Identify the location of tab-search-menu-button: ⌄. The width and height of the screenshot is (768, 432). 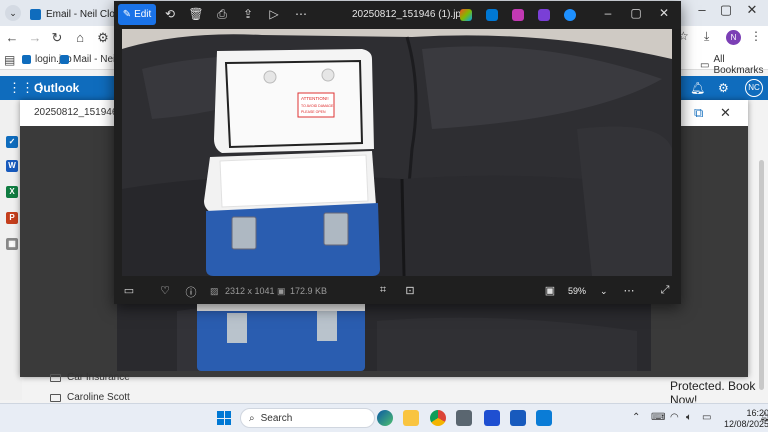
(13, 13).